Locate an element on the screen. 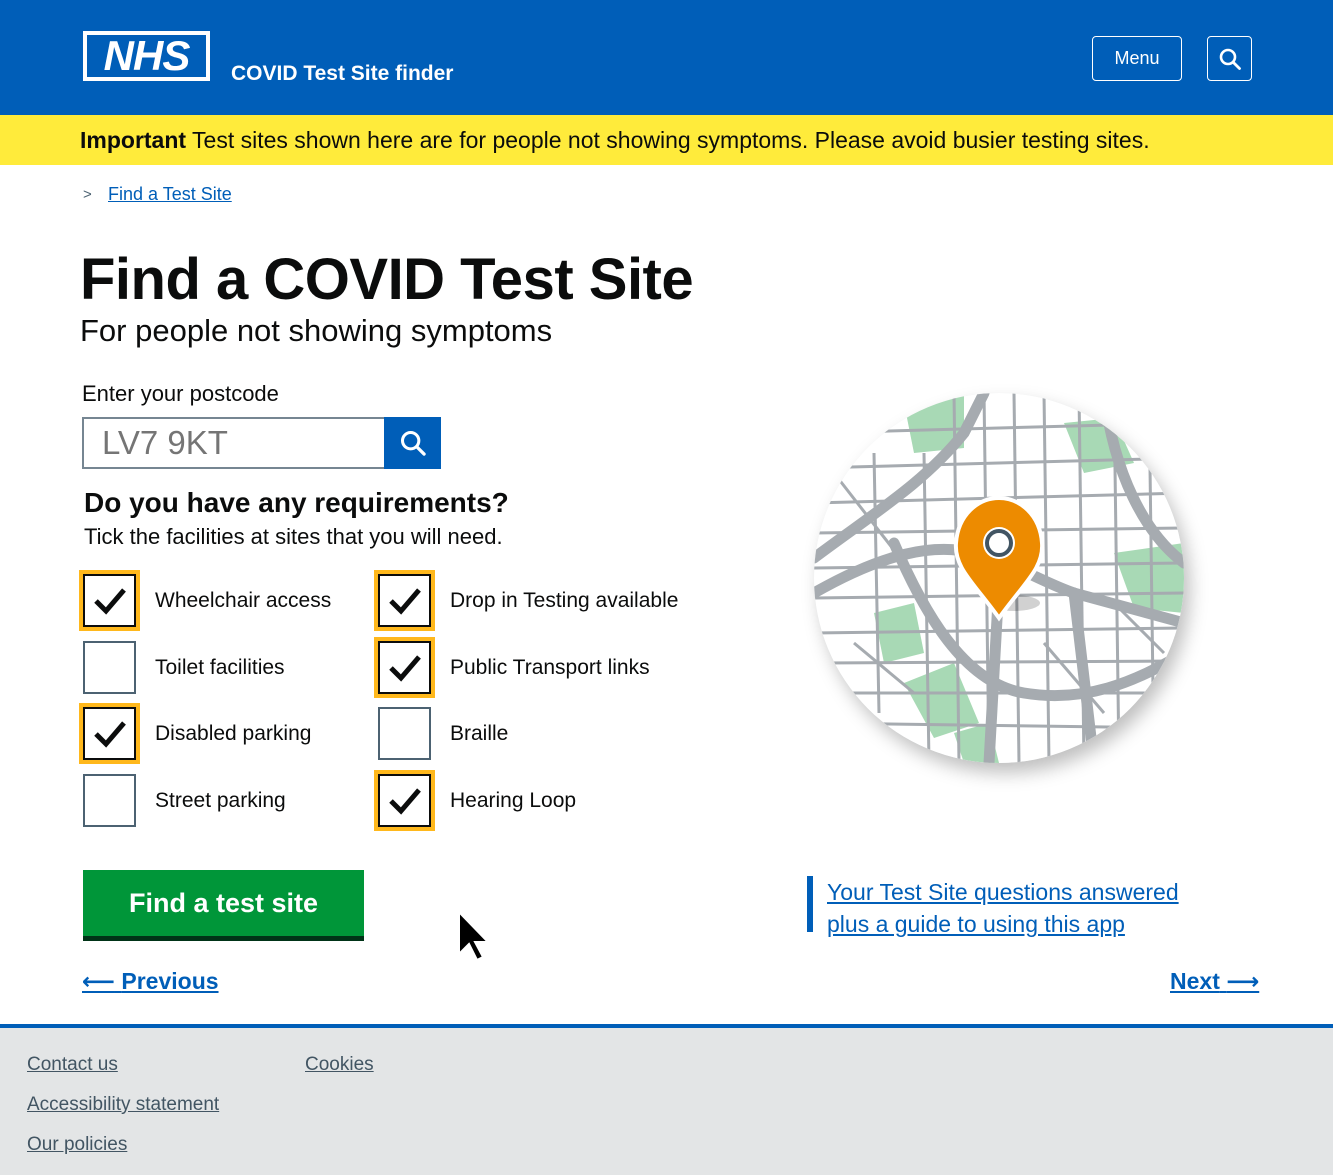  find-test-site-button: Find a test site is located at coordinates (223, 903).